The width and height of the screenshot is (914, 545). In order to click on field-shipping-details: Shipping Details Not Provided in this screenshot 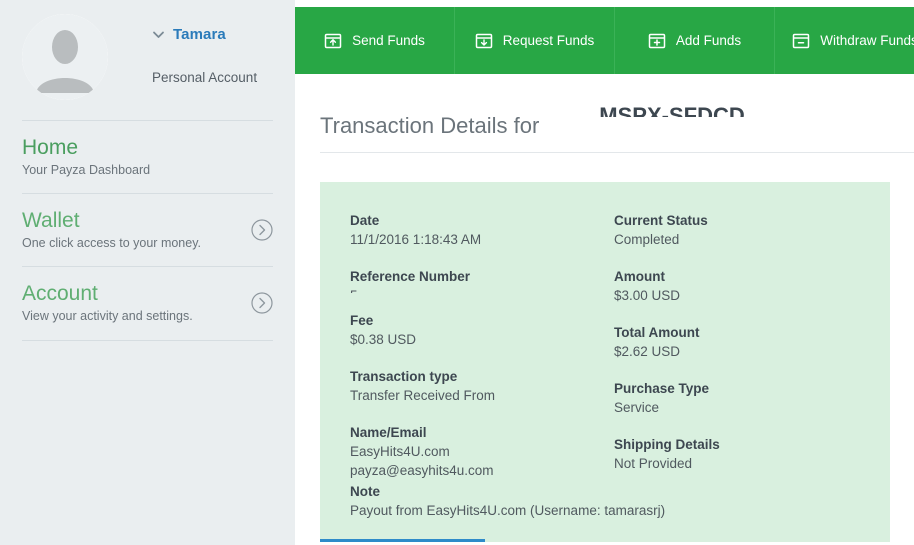, I will do `click(746, 454)`.